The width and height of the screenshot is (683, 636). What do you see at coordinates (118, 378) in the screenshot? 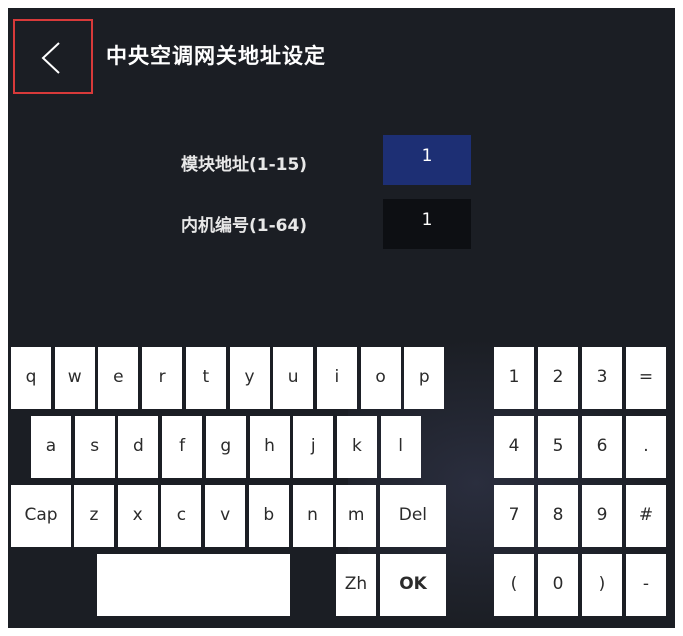
I see `key-e: e` at bounding box center [118, 378].